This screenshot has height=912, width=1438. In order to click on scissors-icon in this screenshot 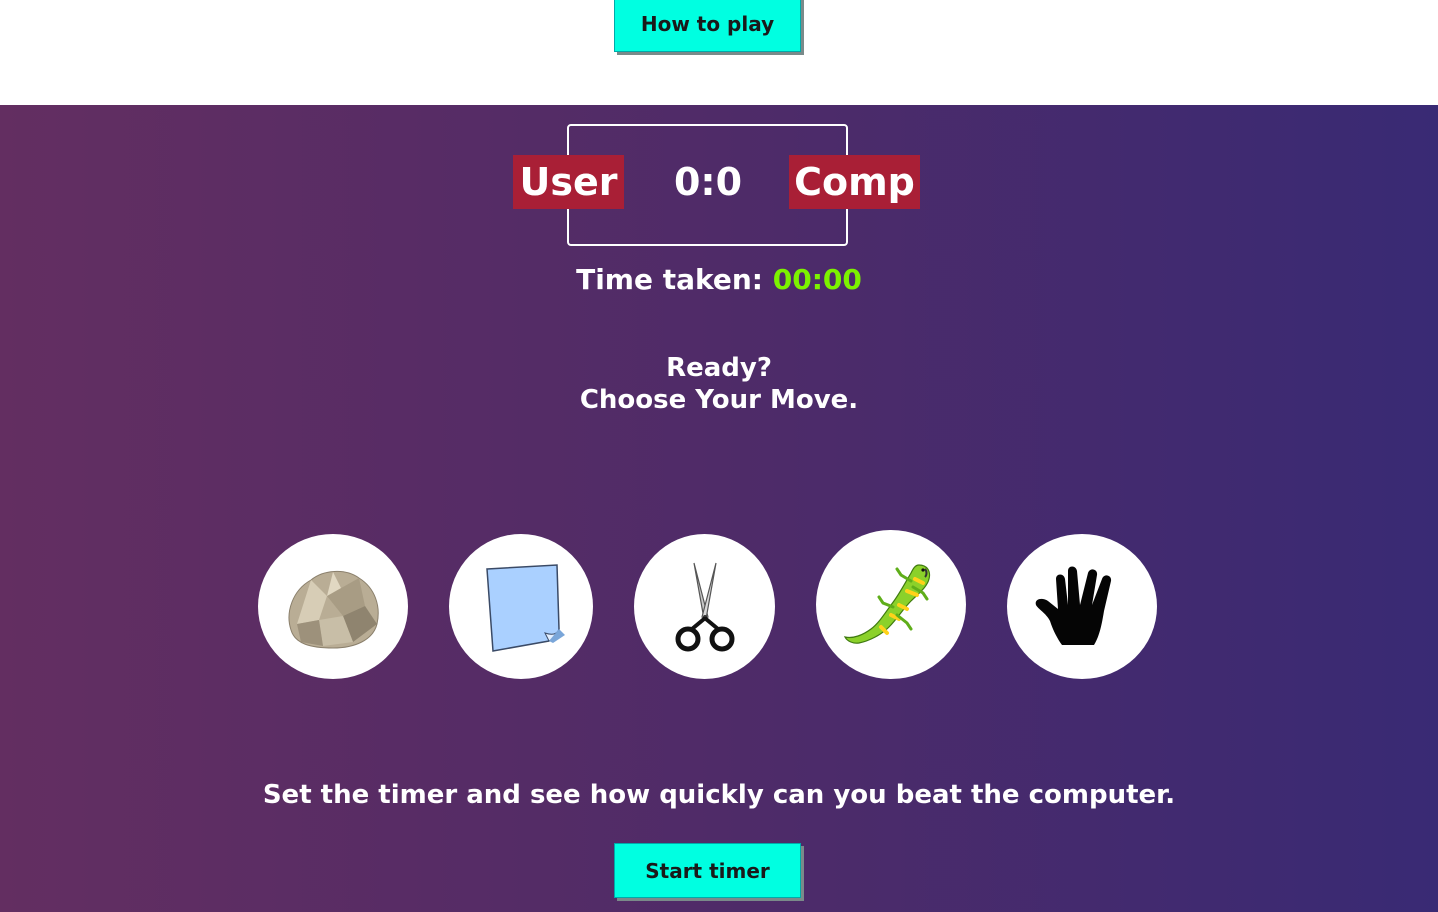, I will do `click(704, 606)`.